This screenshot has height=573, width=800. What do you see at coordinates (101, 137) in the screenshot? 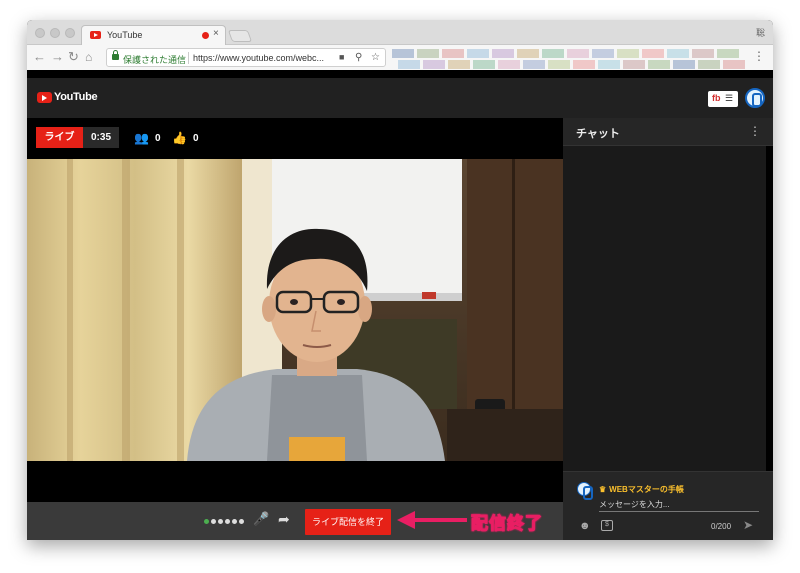
I see `elapsed-time: 0:35` at bounding box center [101, 137].